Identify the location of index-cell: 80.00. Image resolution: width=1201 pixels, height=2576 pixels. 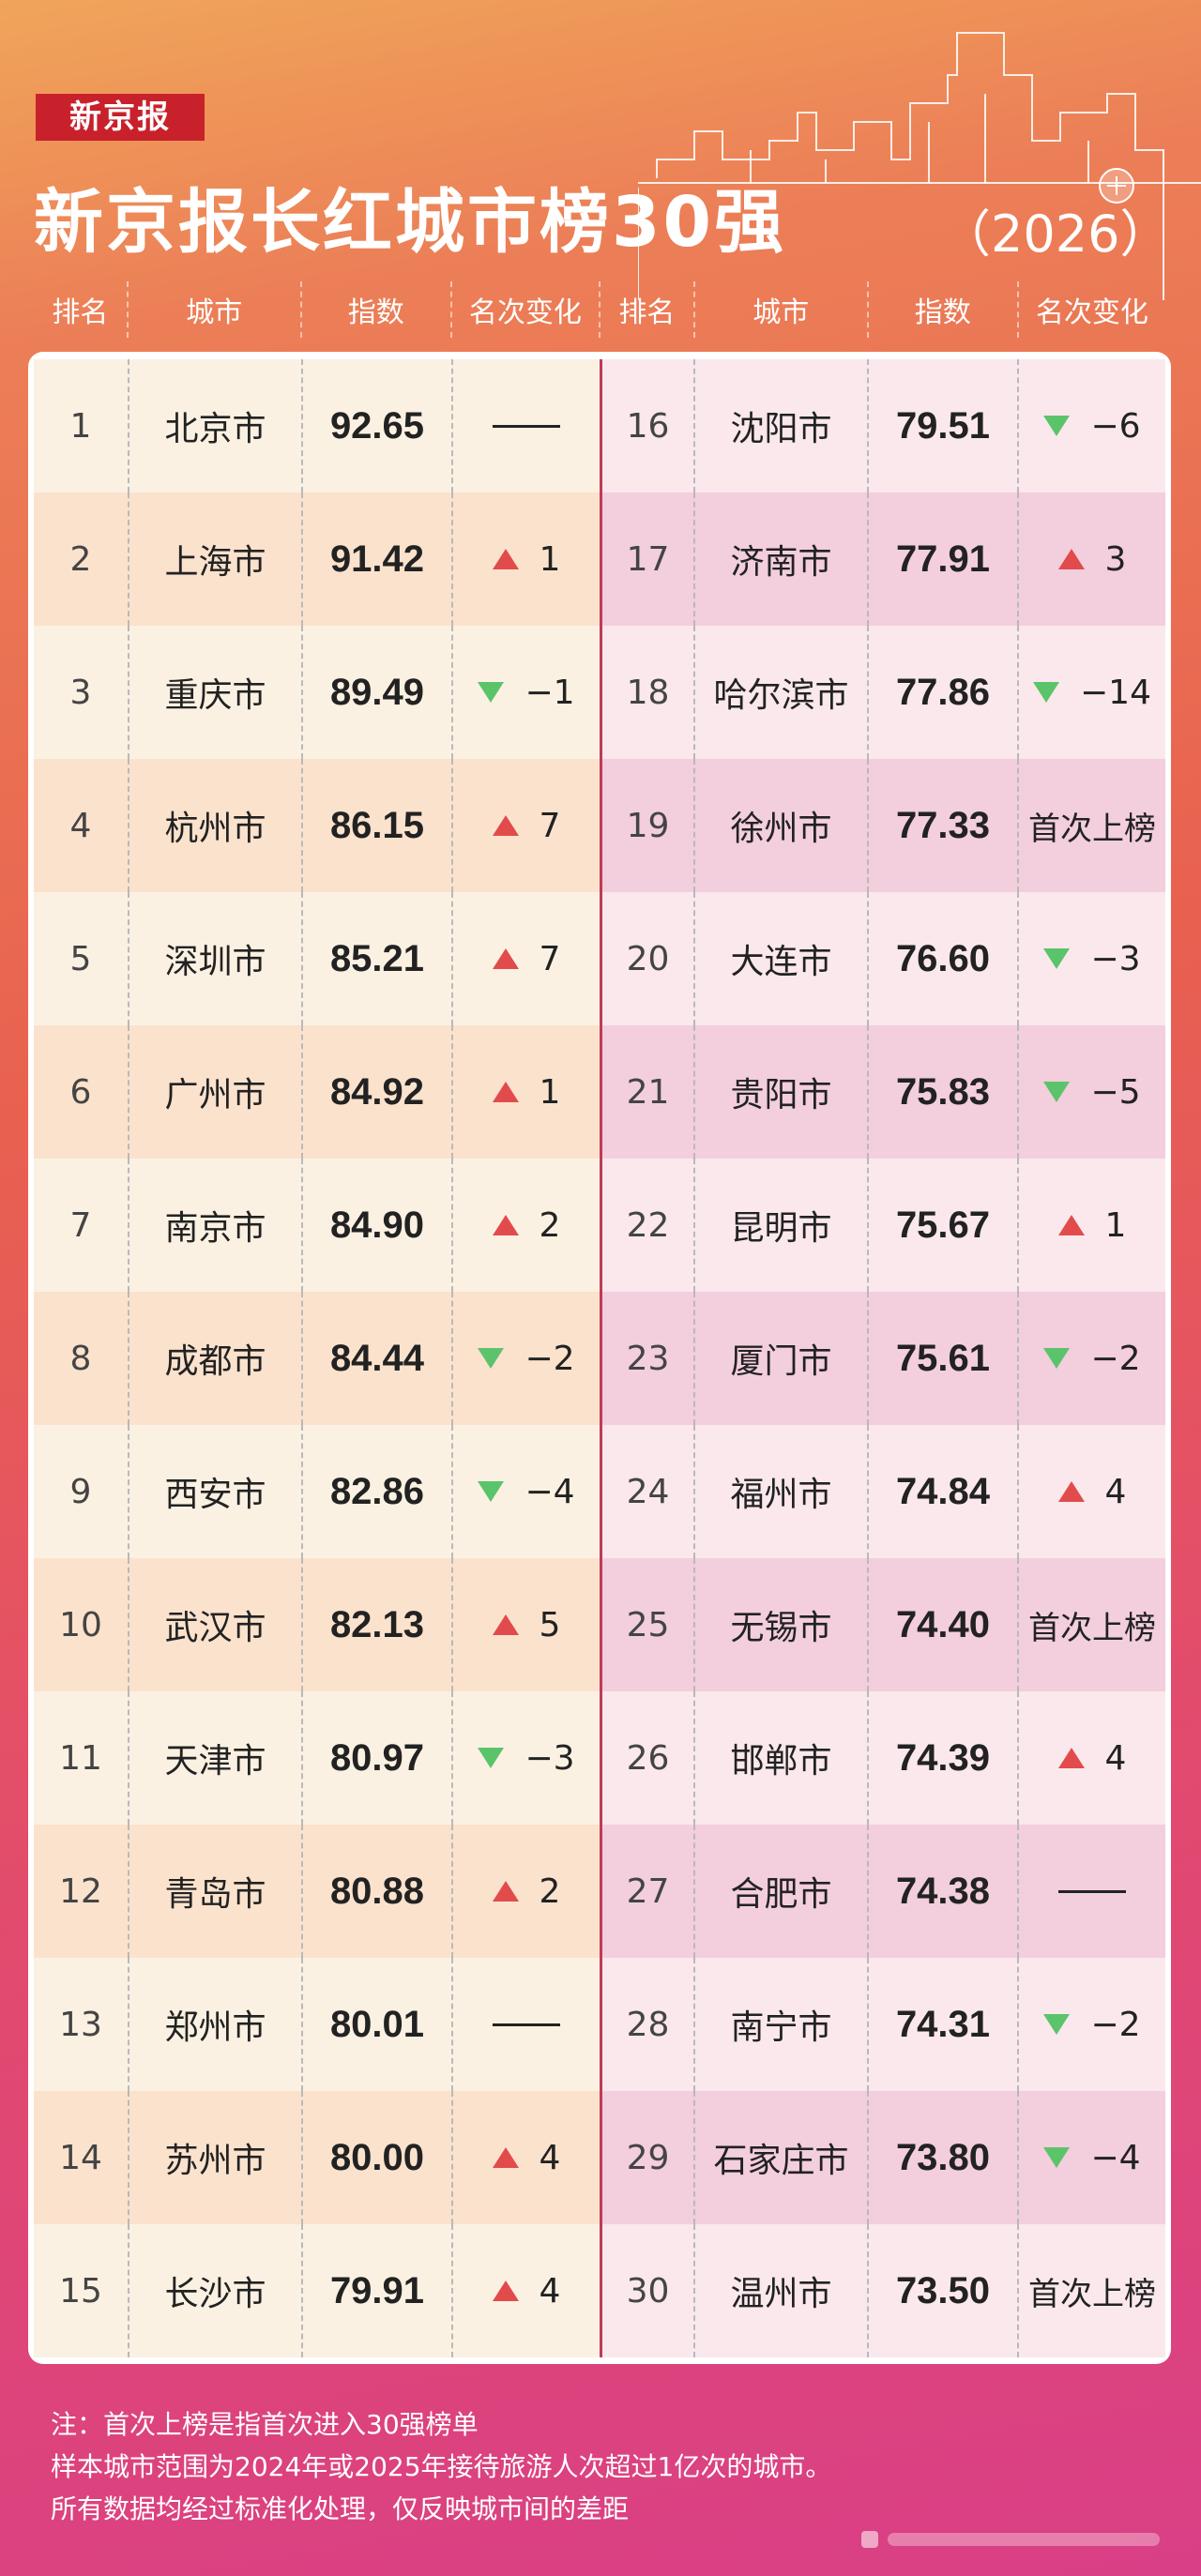
(376, 2157).